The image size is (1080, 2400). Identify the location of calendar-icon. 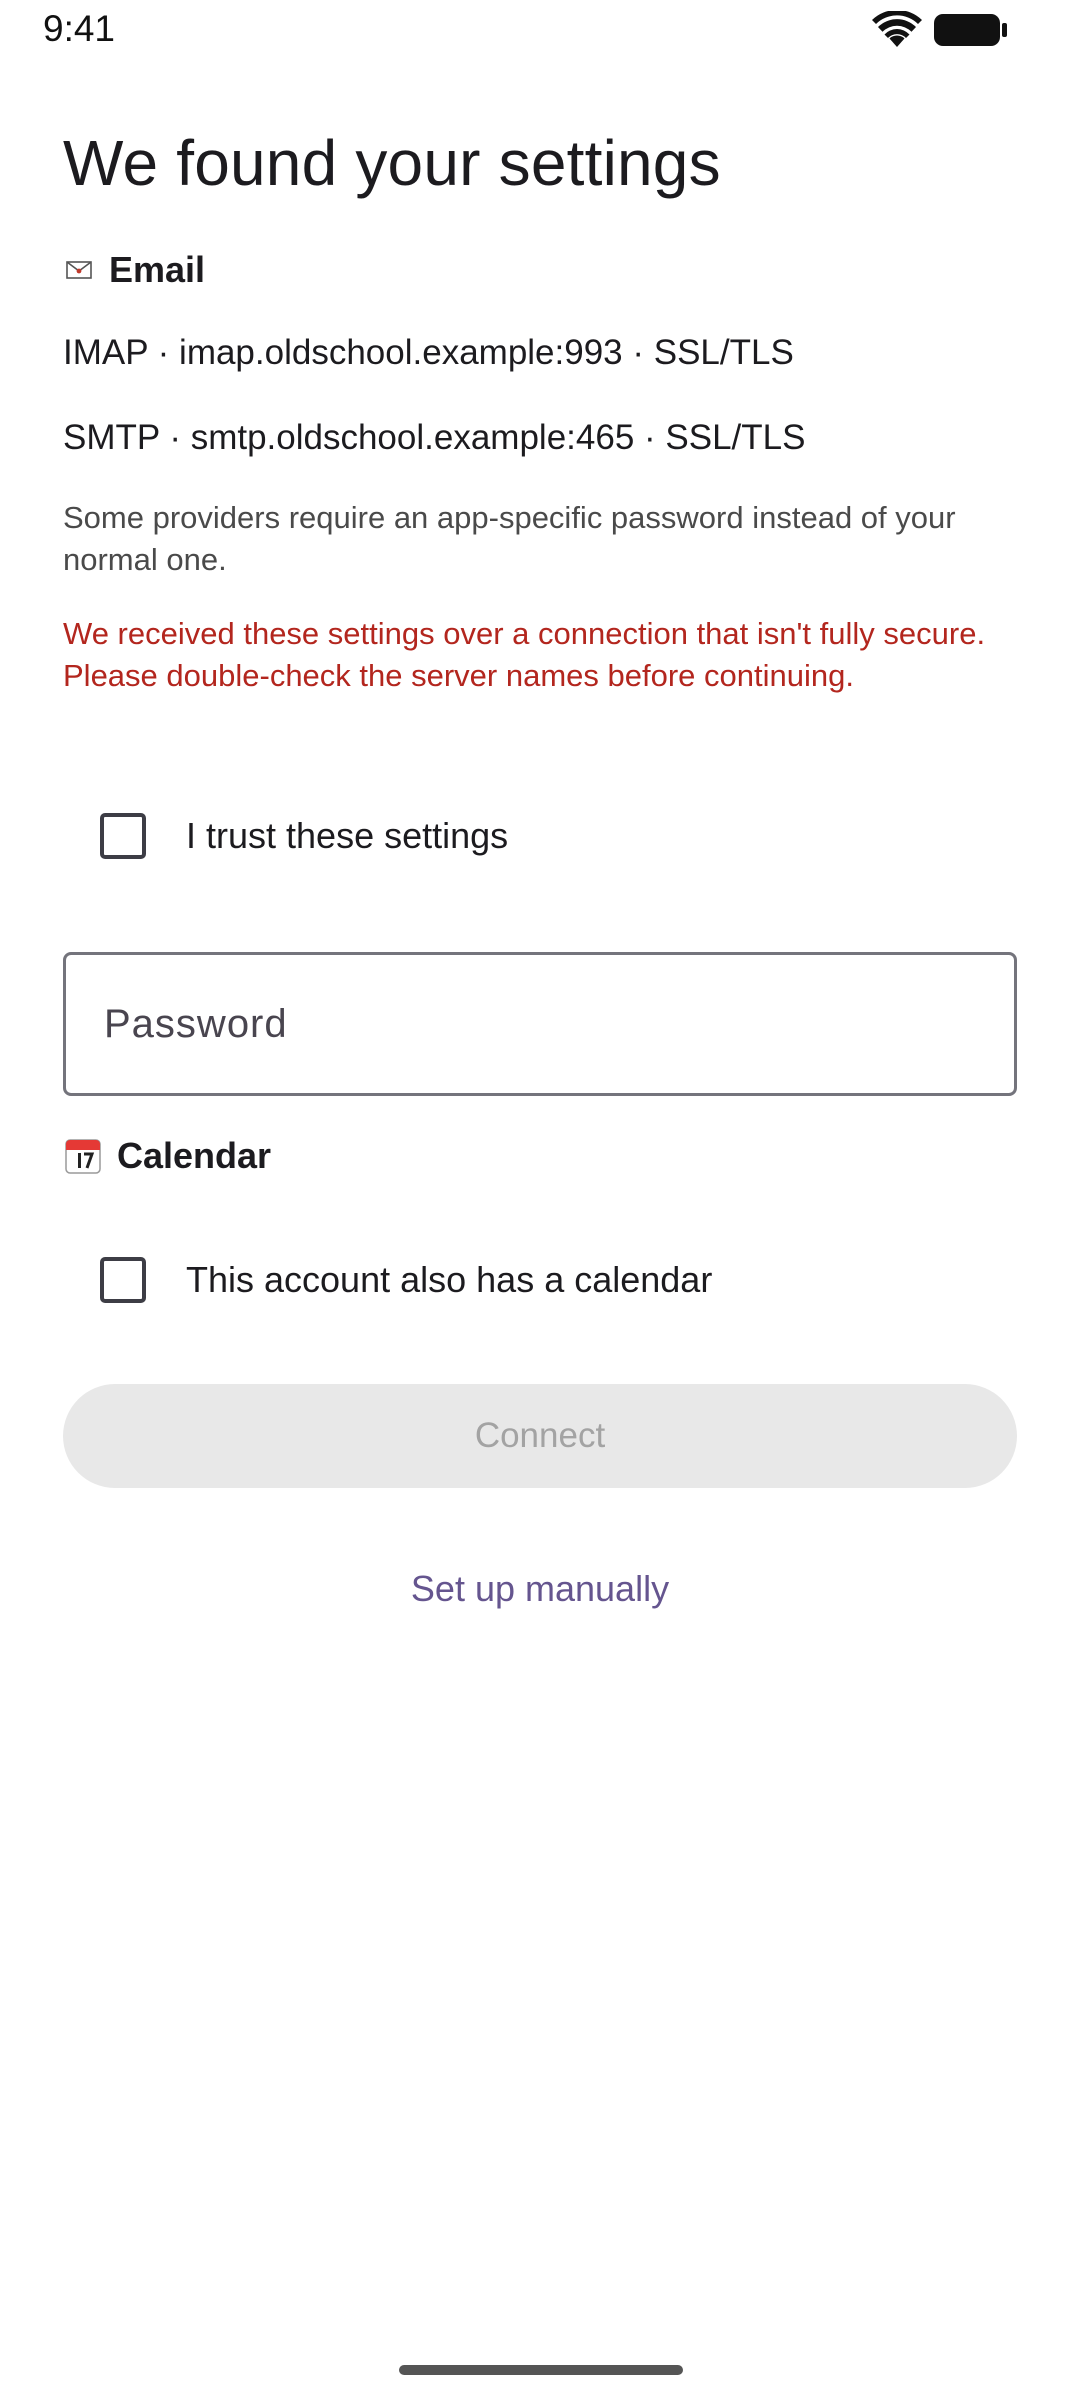
(83, 1156).